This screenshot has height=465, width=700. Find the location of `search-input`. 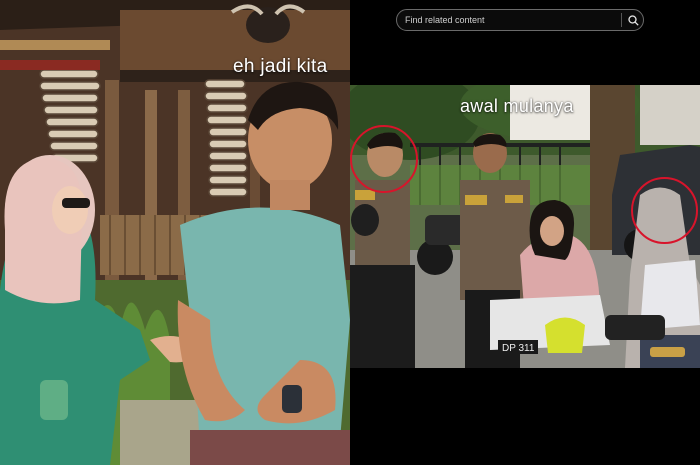

search-input is located at coordinates (507, 20).